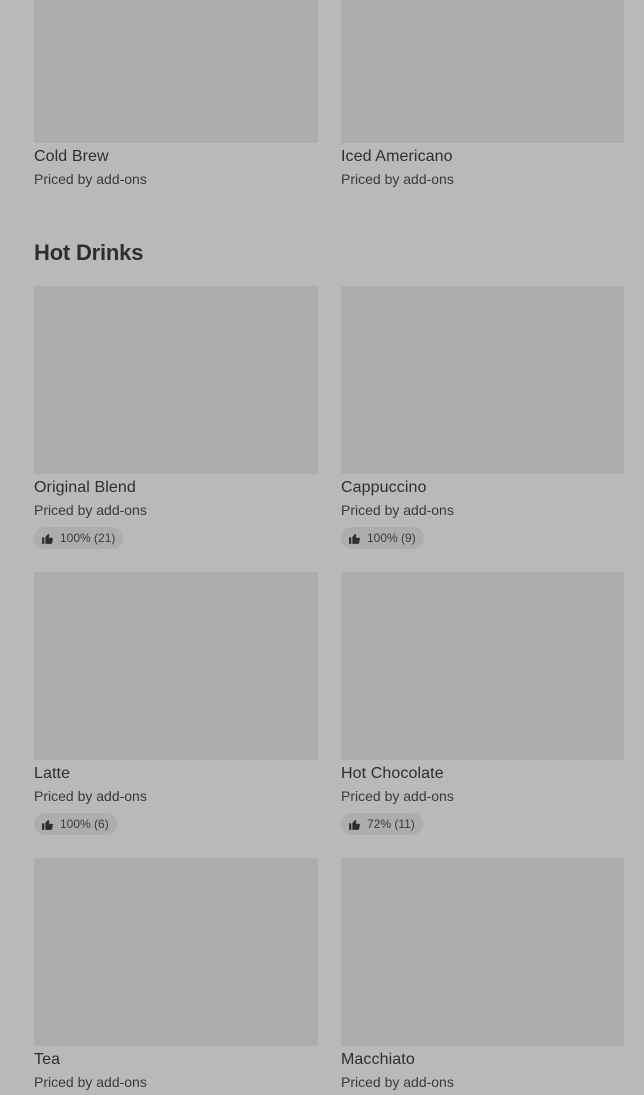 Image resolution: width=644 pixels, height=1095 pixels. What do you see at coordinates (47, 1059) in the screenshot?
I see `item-name: Tea` at bounding box center [47, 1059].